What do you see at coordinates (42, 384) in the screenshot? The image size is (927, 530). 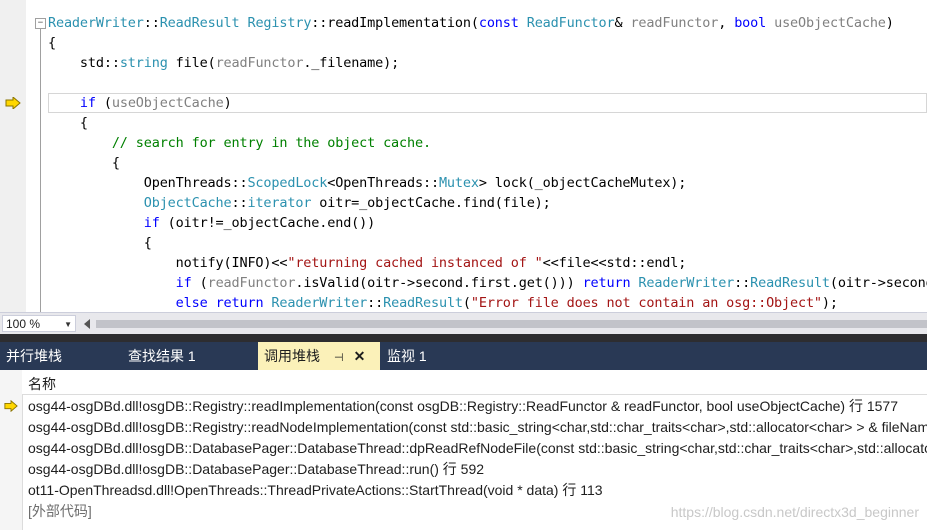 I see `column-header-label: 名称` at bounding box center [42, 384].